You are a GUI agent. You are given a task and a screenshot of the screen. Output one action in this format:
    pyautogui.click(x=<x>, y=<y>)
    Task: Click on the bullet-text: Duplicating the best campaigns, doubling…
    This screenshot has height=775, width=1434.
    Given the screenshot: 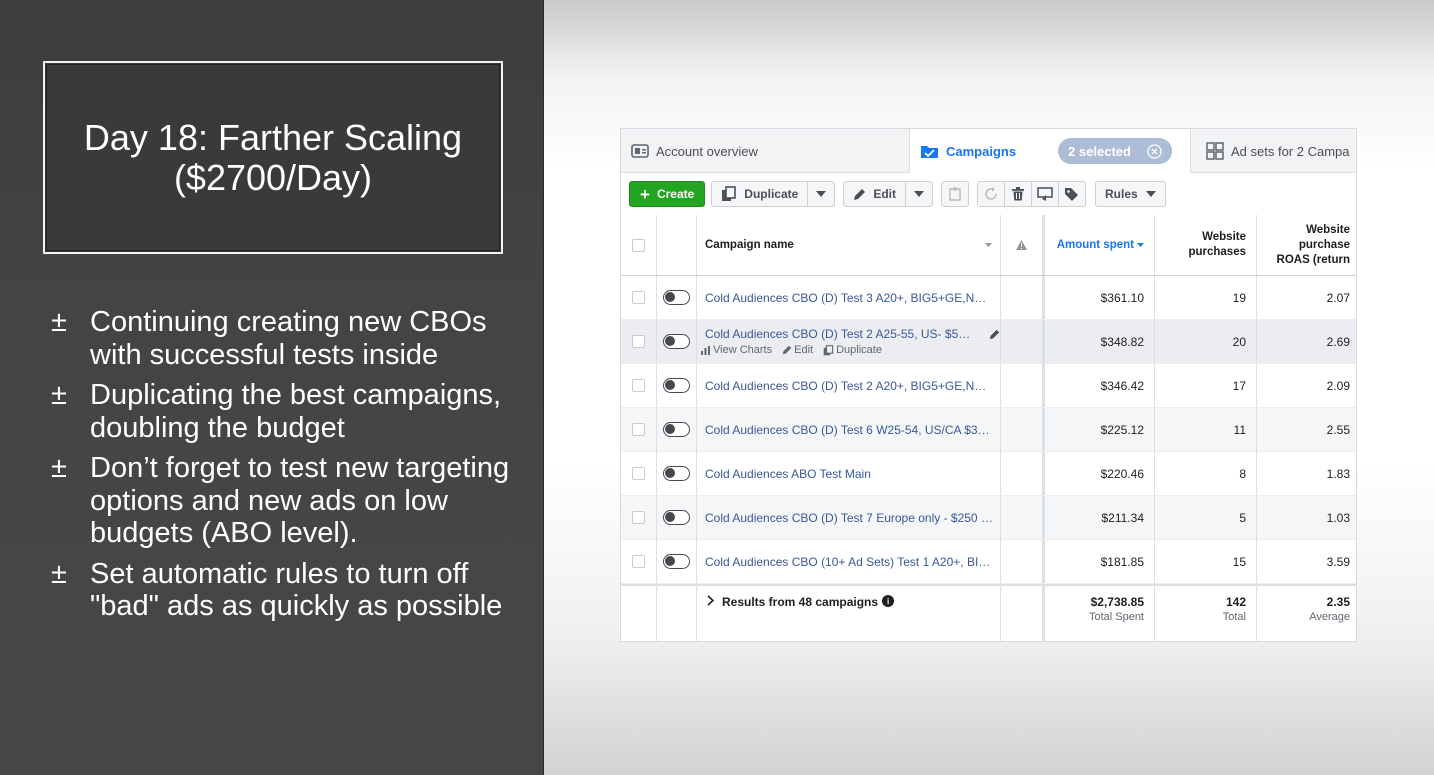 What is the action you would take?
    pyautogui.click(x=296, y=411)
    